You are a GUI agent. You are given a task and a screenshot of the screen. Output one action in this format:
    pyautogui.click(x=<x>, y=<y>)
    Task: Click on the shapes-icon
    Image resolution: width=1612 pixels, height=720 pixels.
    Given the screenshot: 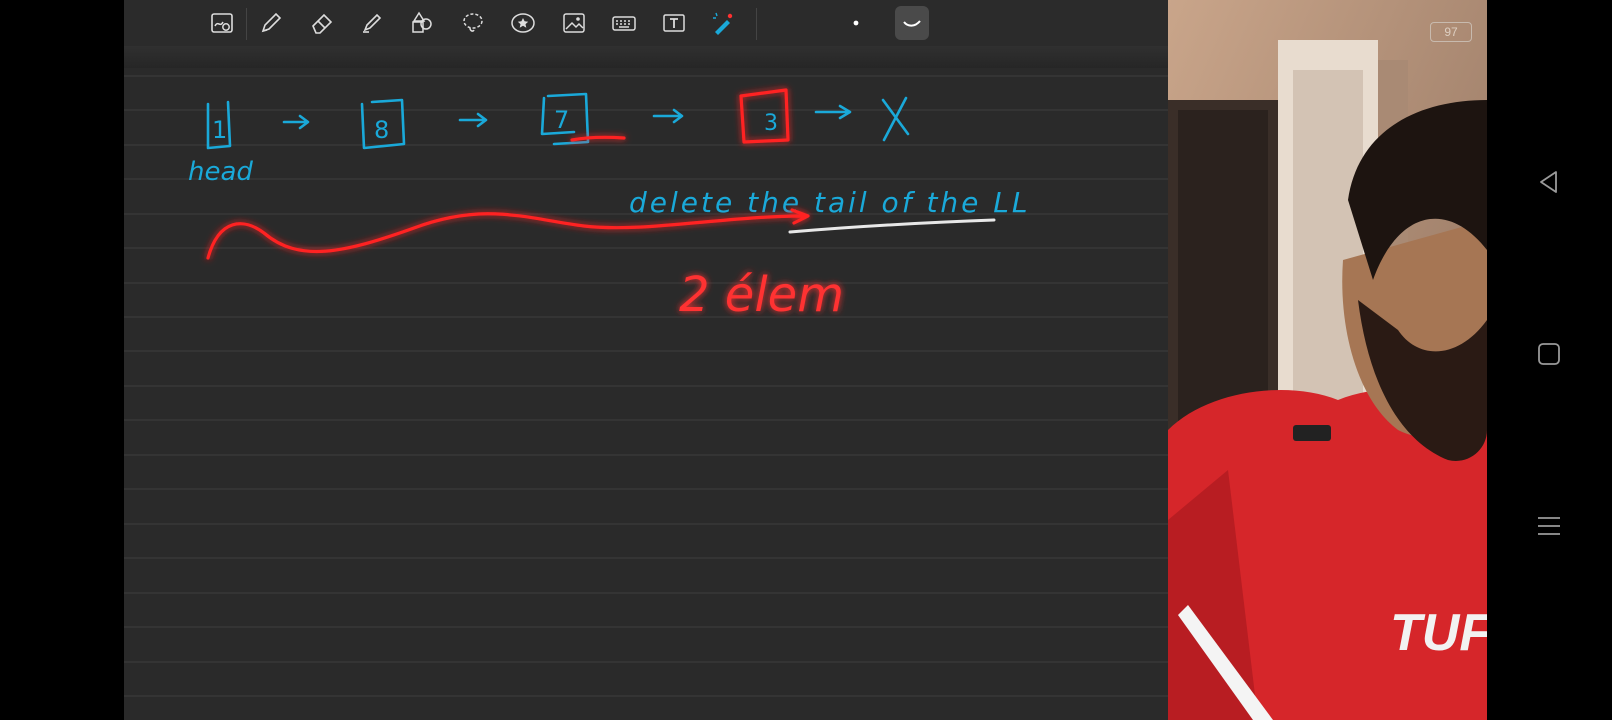 What is the action you would take?
    pyautogui.click(x=422, y=23)
    